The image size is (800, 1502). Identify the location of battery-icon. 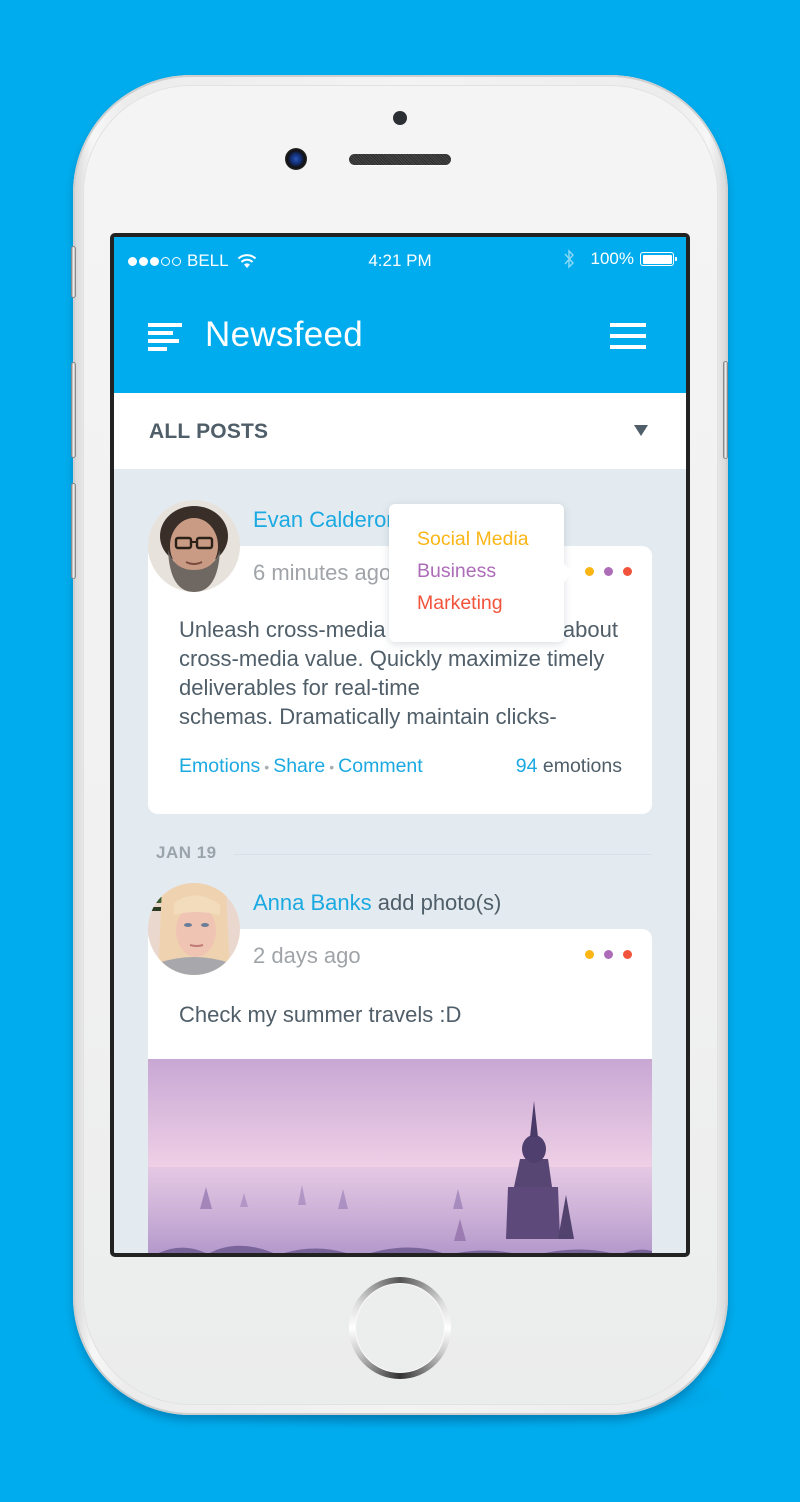
(658, 259).